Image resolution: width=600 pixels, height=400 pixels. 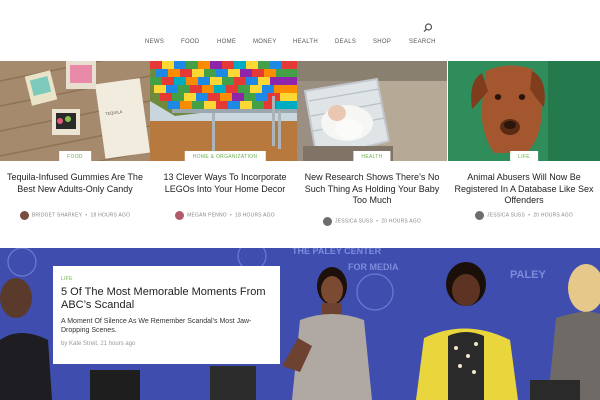 What do you see at coordinates (265, 42) in the screenshot?
I see `nav-item-money: MONEY` at bounding box center [265, 42].